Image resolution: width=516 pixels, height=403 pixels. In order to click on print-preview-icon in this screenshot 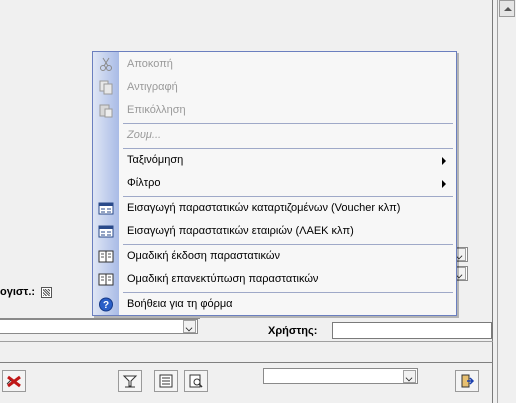, I will do `click(196, 381)`.